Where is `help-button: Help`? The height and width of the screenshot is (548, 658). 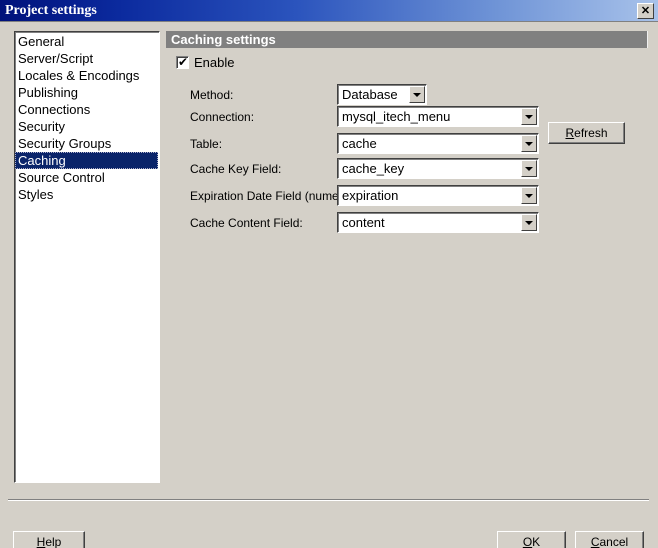
help-button: Help is located at coordinates (49, 539).